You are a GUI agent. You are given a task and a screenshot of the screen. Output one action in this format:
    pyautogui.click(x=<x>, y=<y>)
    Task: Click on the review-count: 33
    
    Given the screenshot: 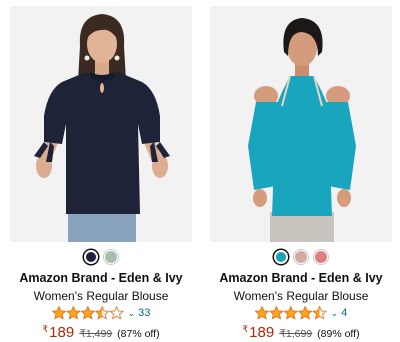 What is the action you would take?
    pyautogui.click(x=144, y=313)
    